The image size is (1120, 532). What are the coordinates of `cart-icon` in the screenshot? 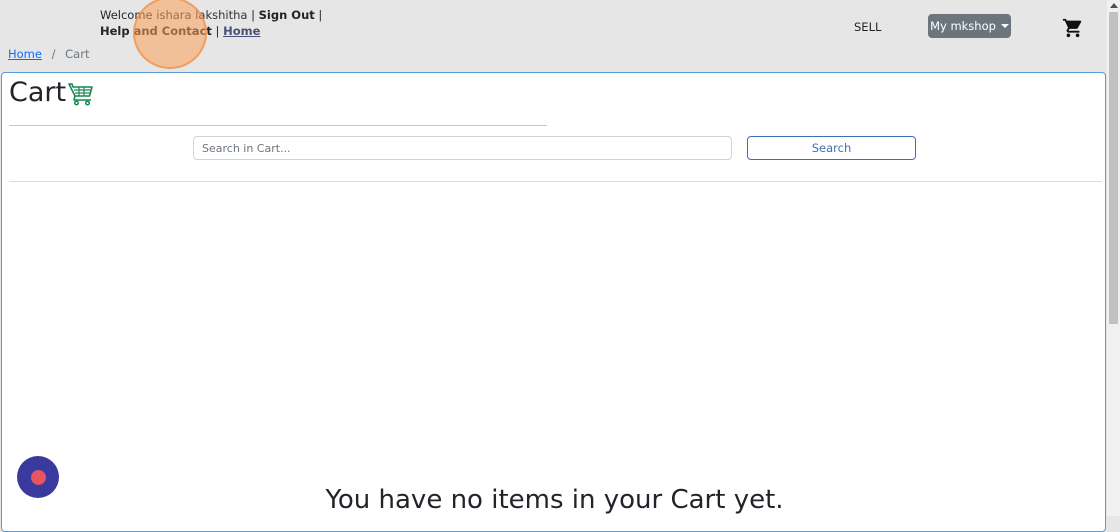 It's located at (1073, 28).